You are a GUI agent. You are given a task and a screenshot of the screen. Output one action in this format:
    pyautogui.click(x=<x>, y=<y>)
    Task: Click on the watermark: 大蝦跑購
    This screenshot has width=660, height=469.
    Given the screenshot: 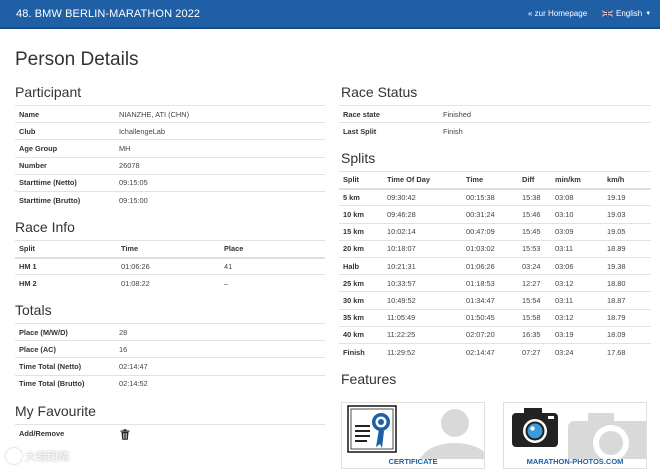 What is the action you would take?
    pyautogui.click(x=37, y=456)
    